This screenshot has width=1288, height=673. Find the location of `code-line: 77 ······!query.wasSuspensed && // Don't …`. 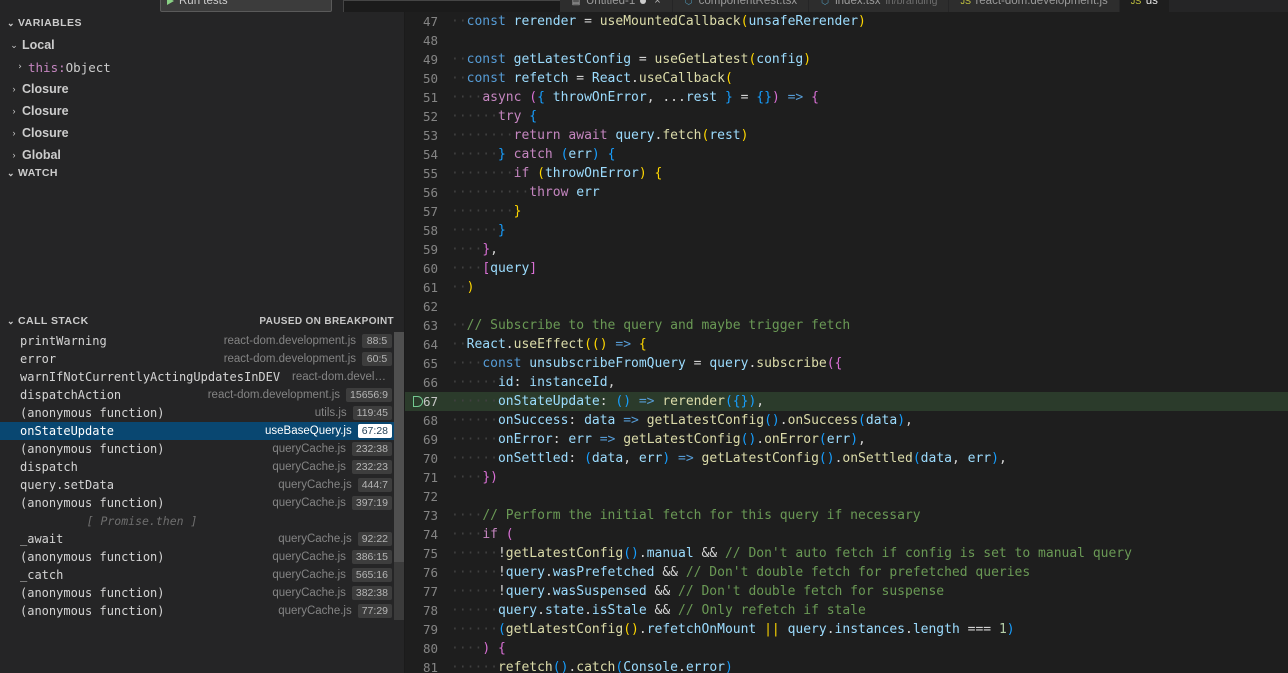

code-line: 77 ······!query.wasSuspensed && // Don't … is located at coordinates (846, 591).